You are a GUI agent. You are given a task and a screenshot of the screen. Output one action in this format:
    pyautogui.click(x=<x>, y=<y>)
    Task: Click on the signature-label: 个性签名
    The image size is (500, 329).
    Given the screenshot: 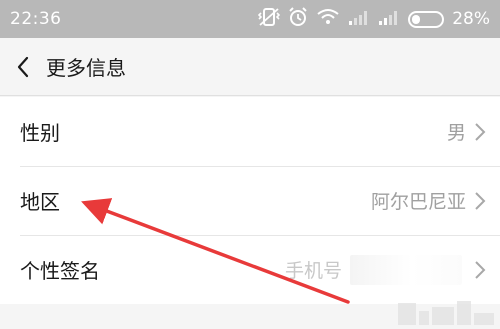 What is the action you would take?
    pyautogui.click(x=60, y=271)
    